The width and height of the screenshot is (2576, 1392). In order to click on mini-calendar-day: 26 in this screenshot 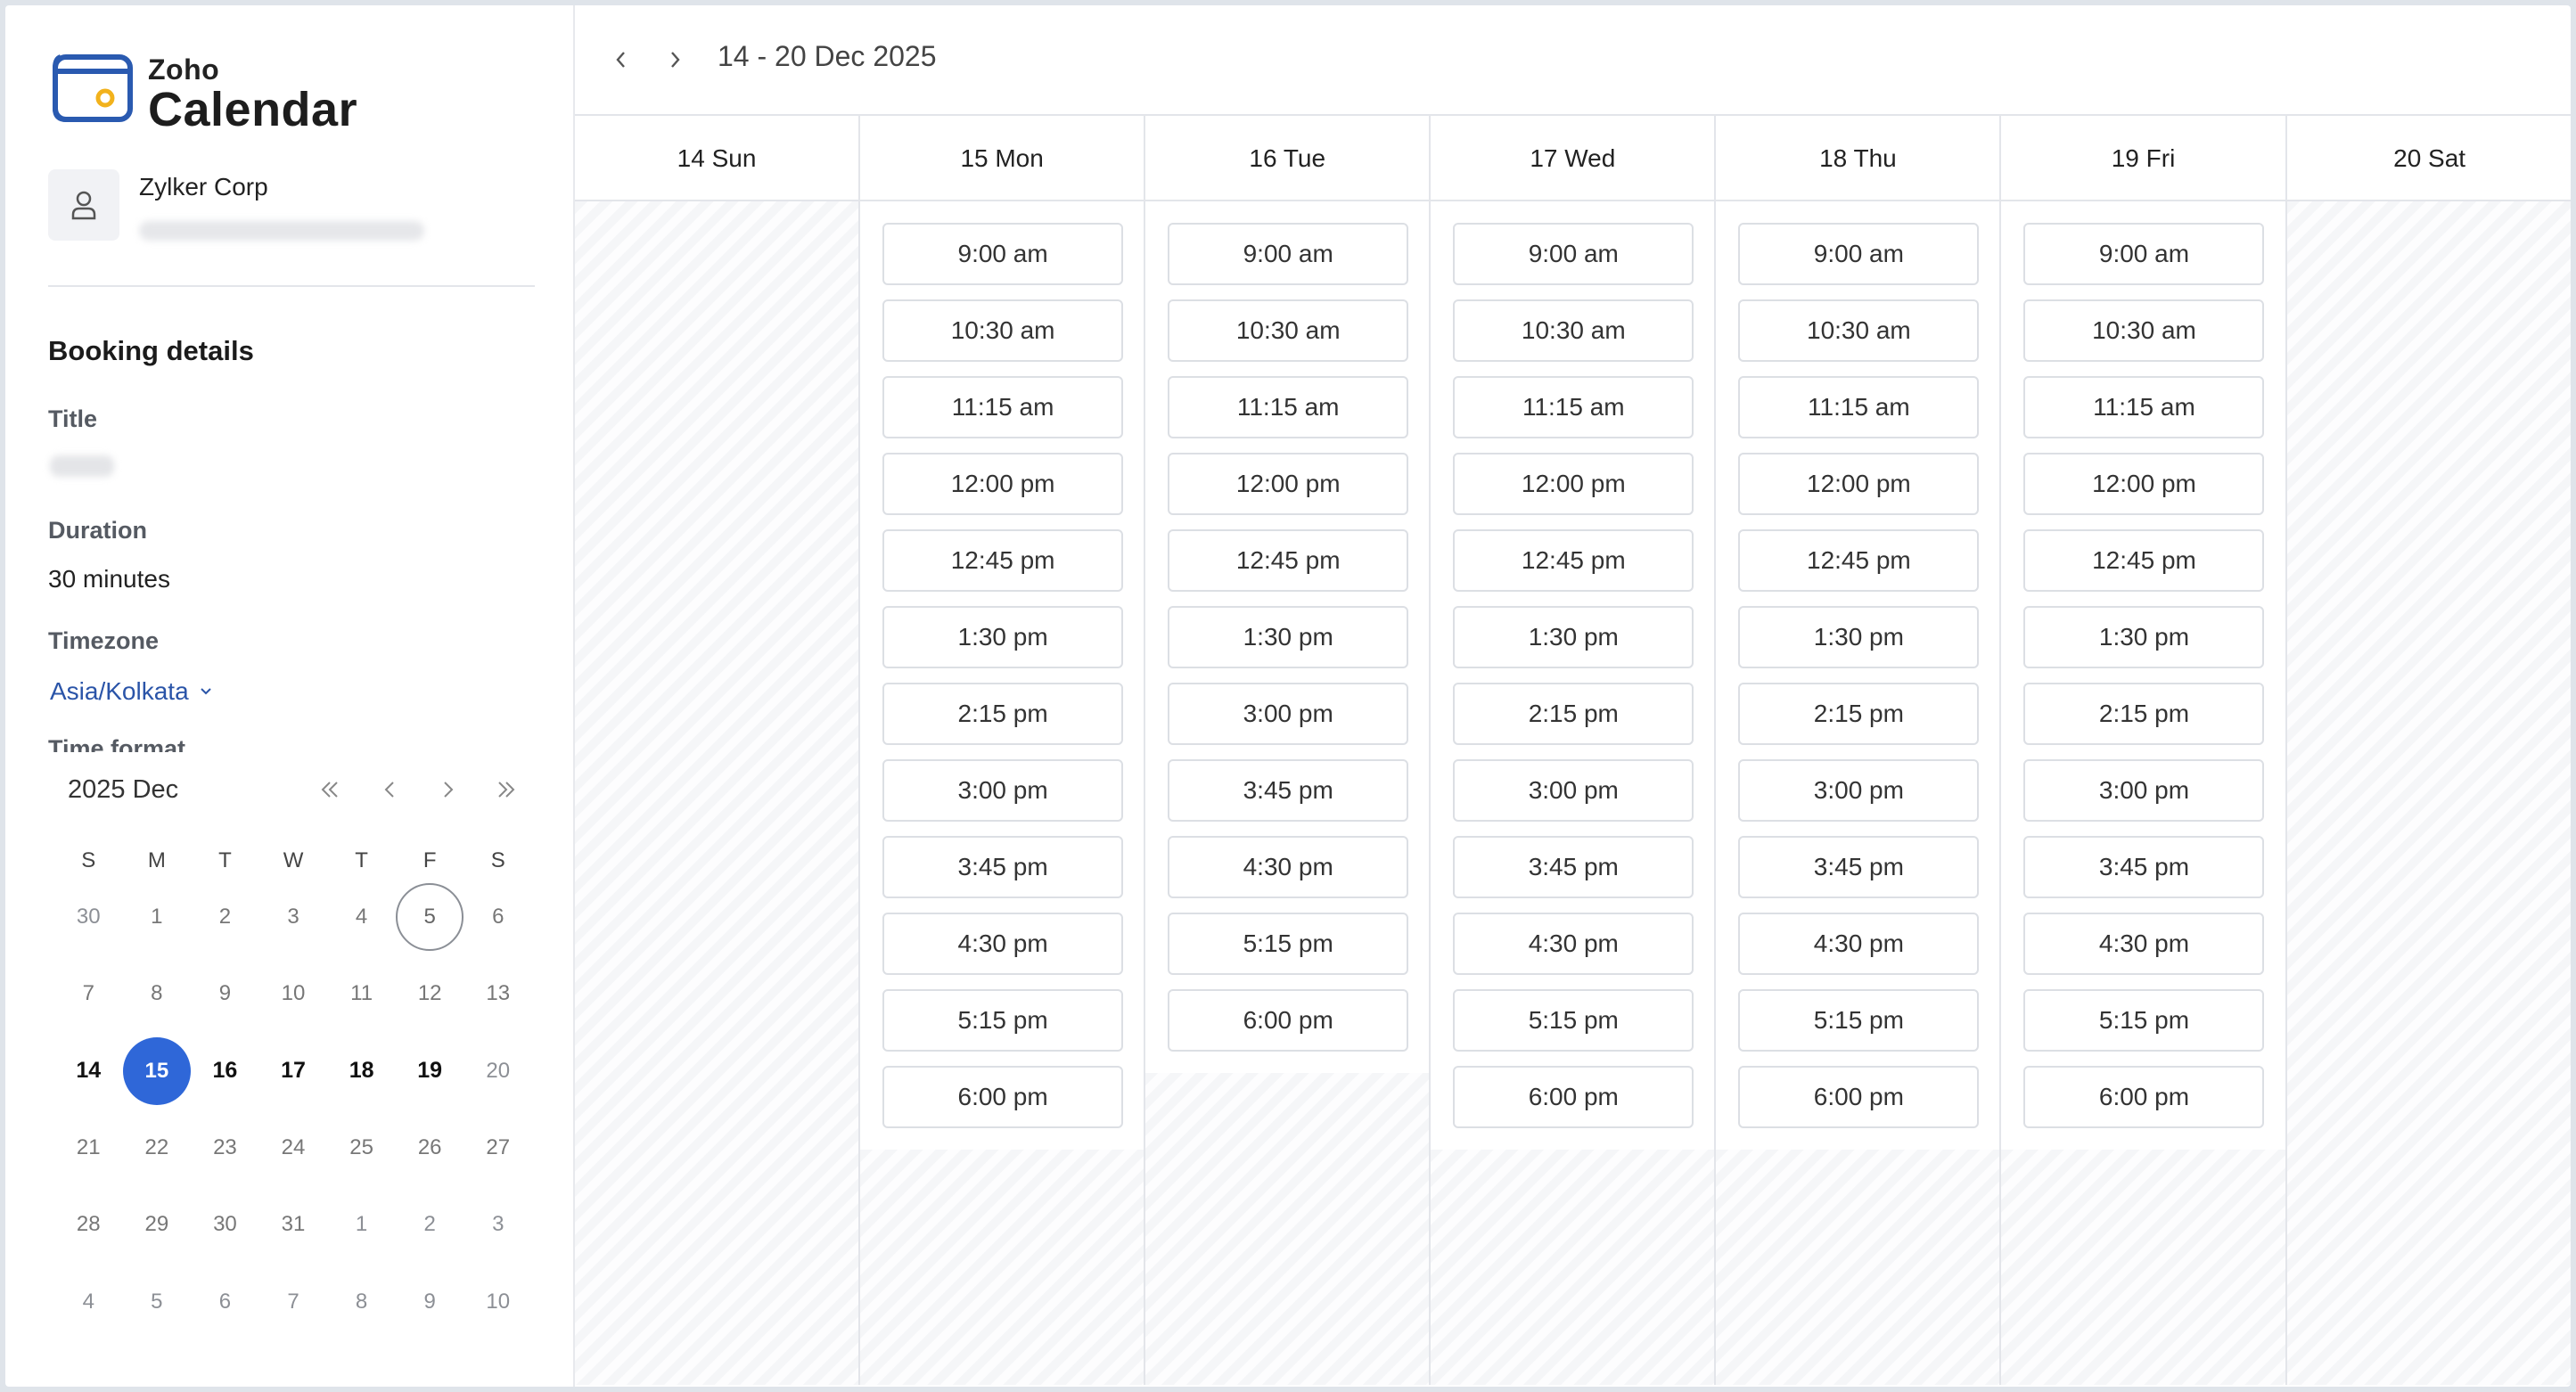, I will do `click(430, 1148)`.